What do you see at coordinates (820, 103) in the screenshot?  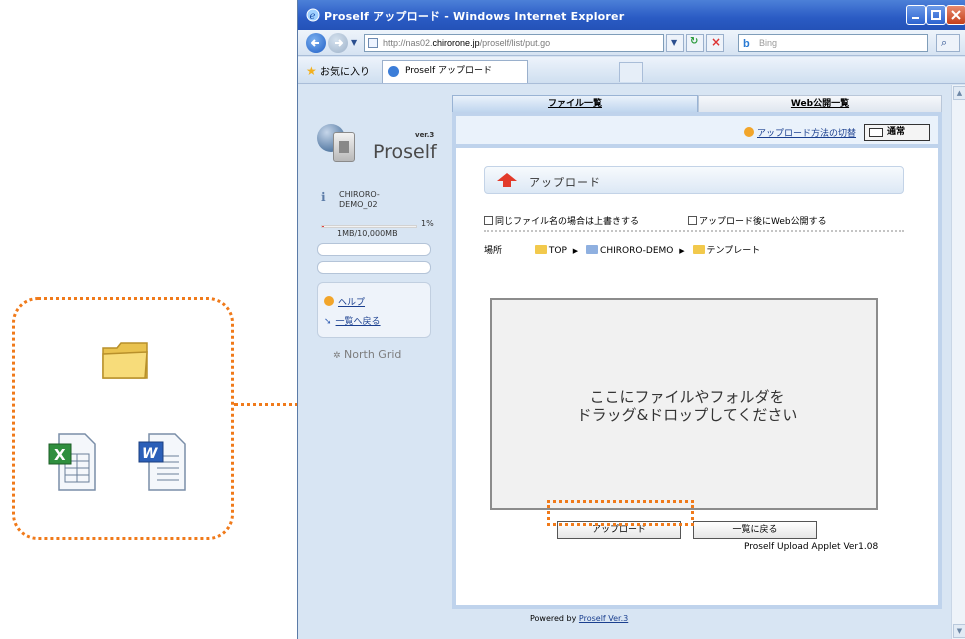 I see `tab-web-public-list: Web公開一覧` at bounding box center [820, 103].